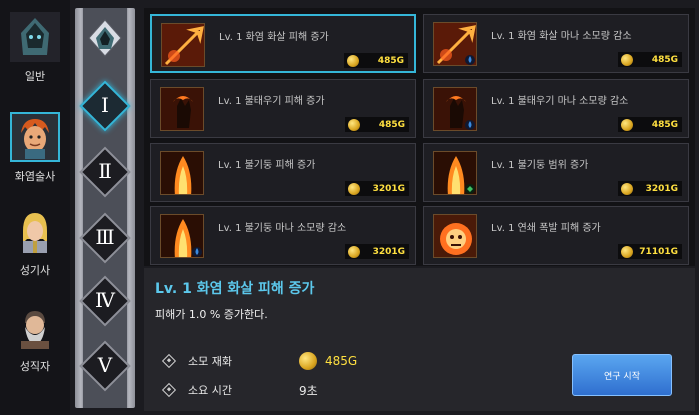  I want to click on detail-title: Lv. 1 화염 화살 피해 증가, so click(235, 289).